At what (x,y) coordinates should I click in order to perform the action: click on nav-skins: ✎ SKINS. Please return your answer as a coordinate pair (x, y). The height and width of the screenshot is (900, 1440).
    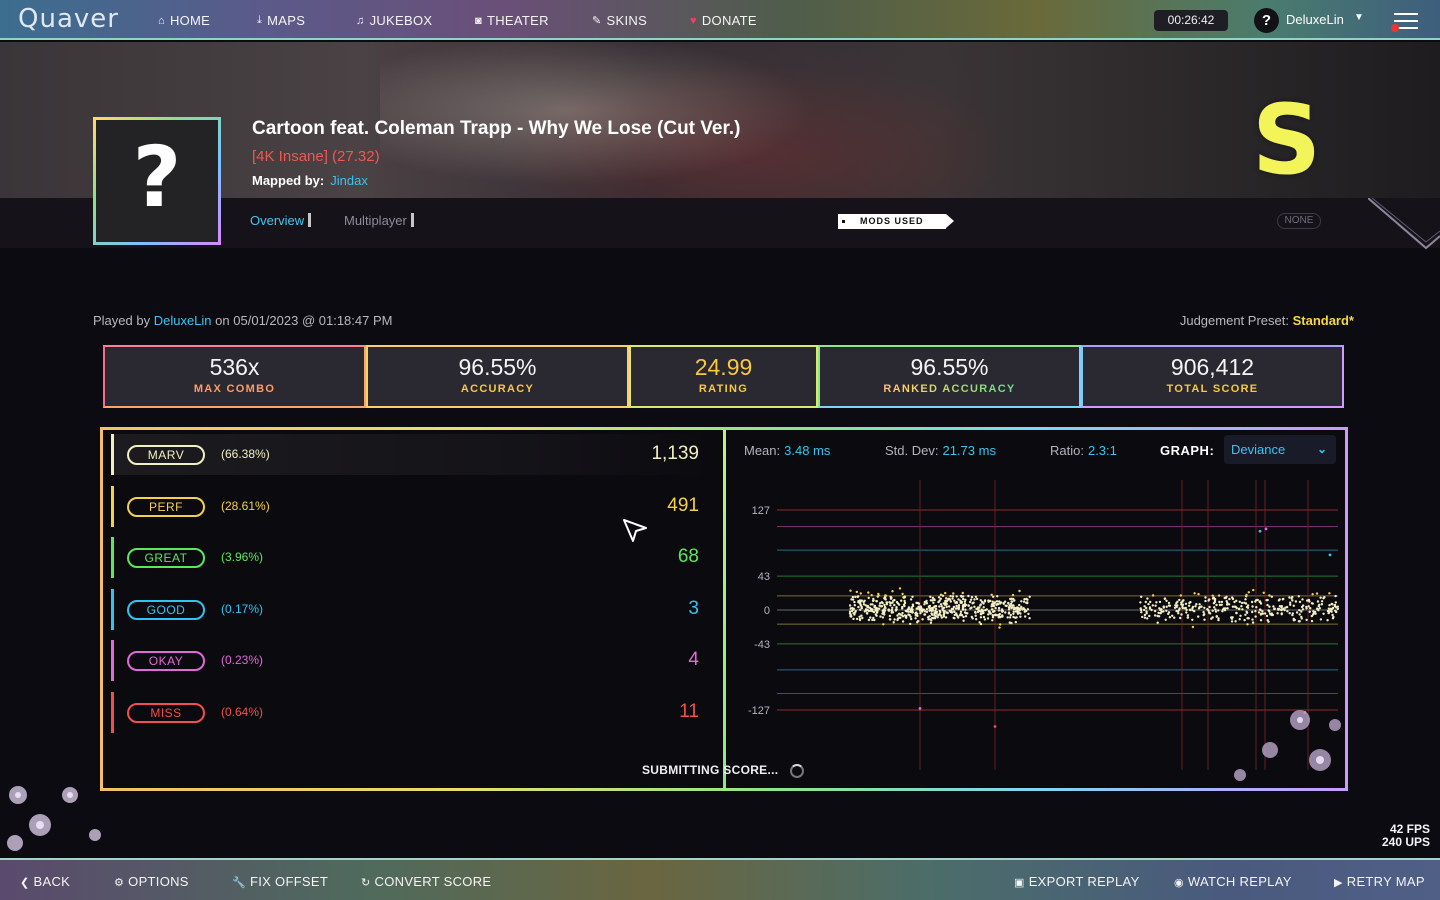
    Looking at the image, I should click on (619, 20).